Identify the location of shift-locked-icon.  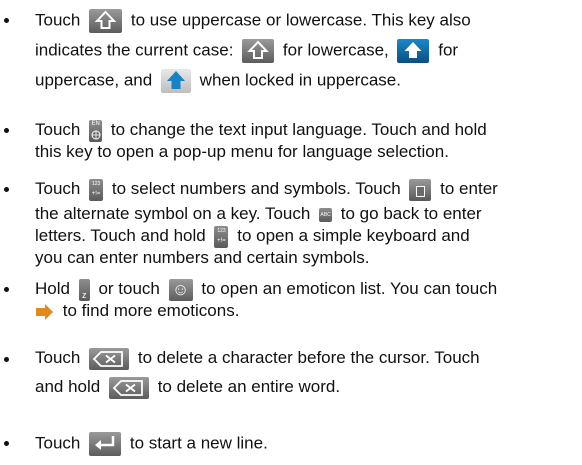
(175, 81).